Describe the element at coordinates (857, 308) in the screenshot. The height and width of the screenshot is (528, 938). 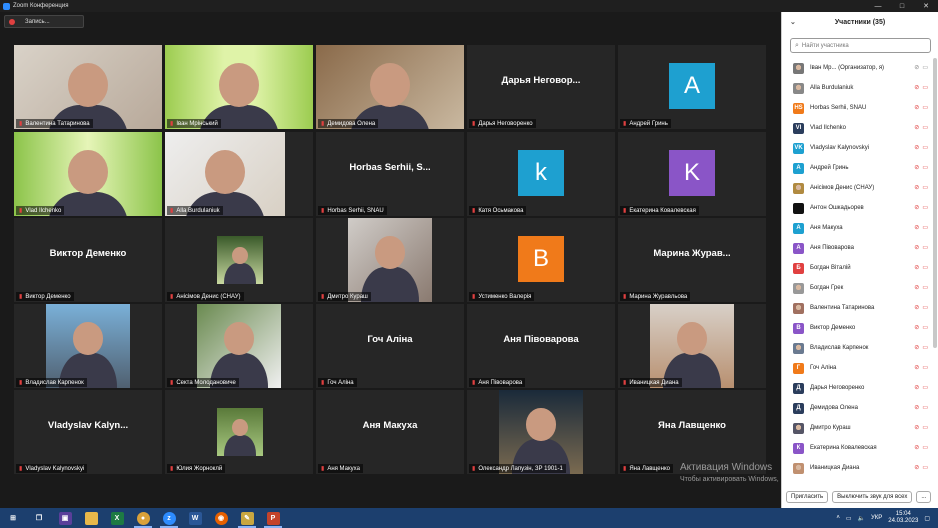
I see `participant-row: Валентина Татаринова ⊘ ▭` at that location.